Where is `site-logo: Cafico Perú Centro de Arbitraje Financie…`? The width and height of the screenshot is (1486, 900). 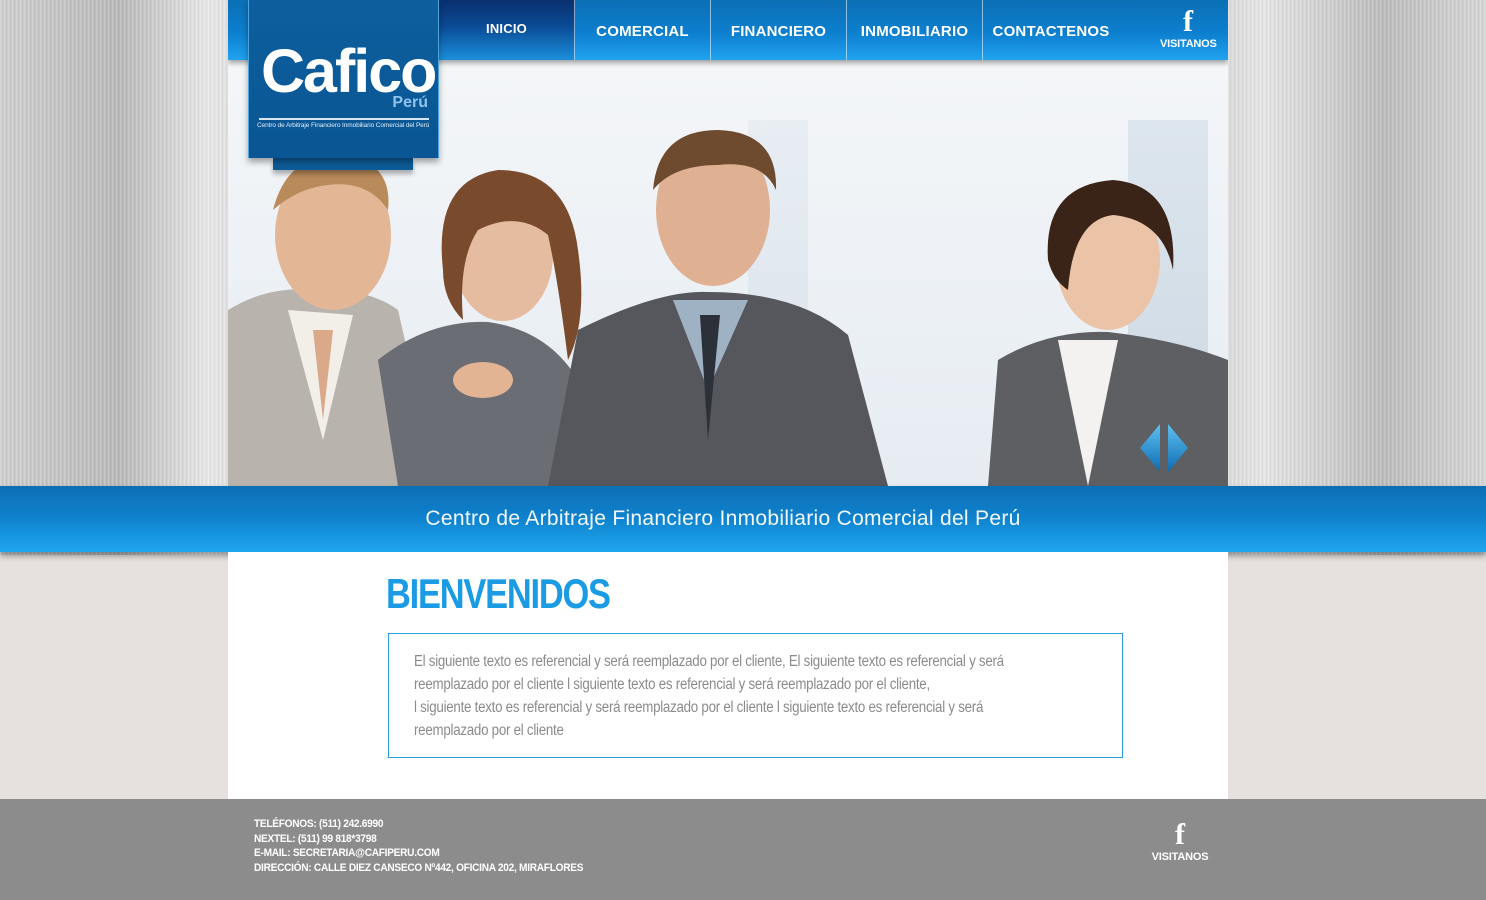
site-logo: Cafico Perú Centro de Arbitraje Financie… is located at coordinates (343, 79).